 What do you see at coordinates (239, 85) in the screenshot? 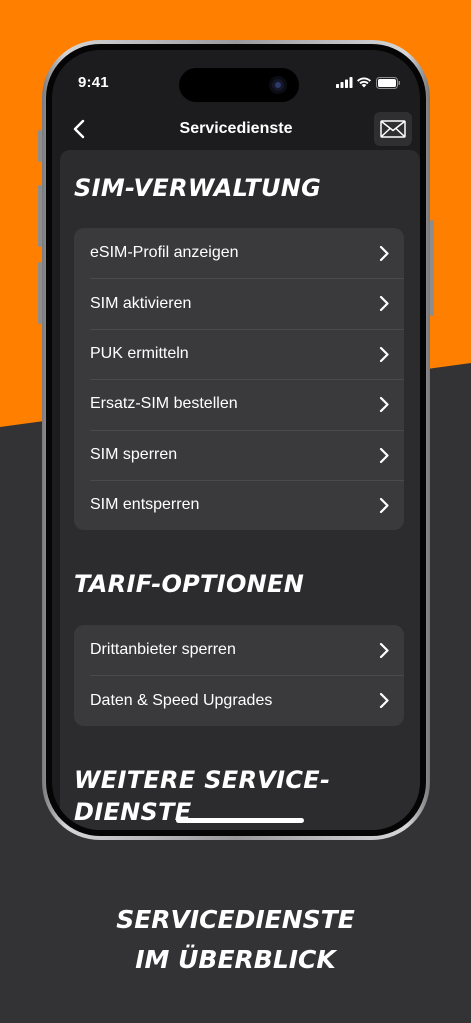
I see `dynamic-island` at bounding box center [239, 85].